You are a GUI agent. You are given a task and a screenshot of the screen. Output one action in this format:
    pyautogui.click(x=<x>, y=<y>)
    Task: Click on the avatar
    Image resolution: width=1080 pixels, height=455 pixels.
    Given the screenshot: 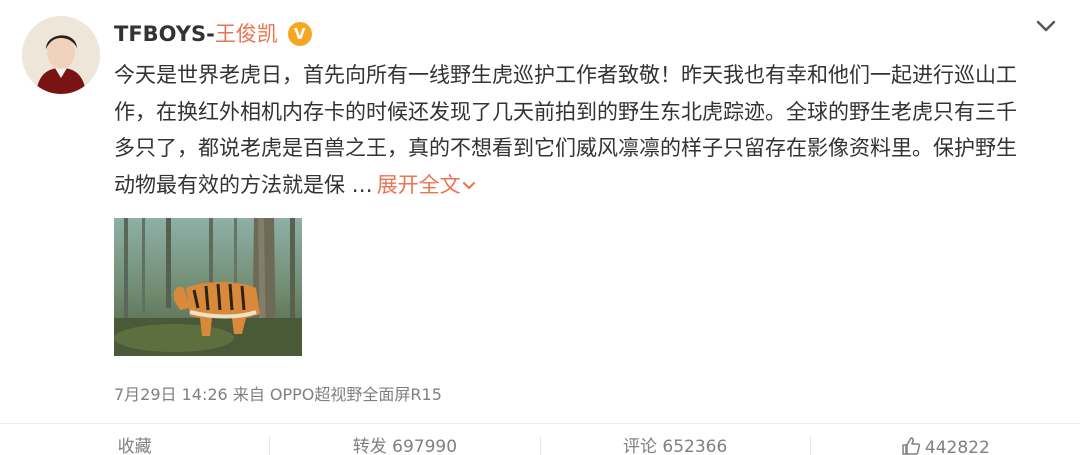 What is the action you would take?
    pyautogui.click(x=61, y=55)
    